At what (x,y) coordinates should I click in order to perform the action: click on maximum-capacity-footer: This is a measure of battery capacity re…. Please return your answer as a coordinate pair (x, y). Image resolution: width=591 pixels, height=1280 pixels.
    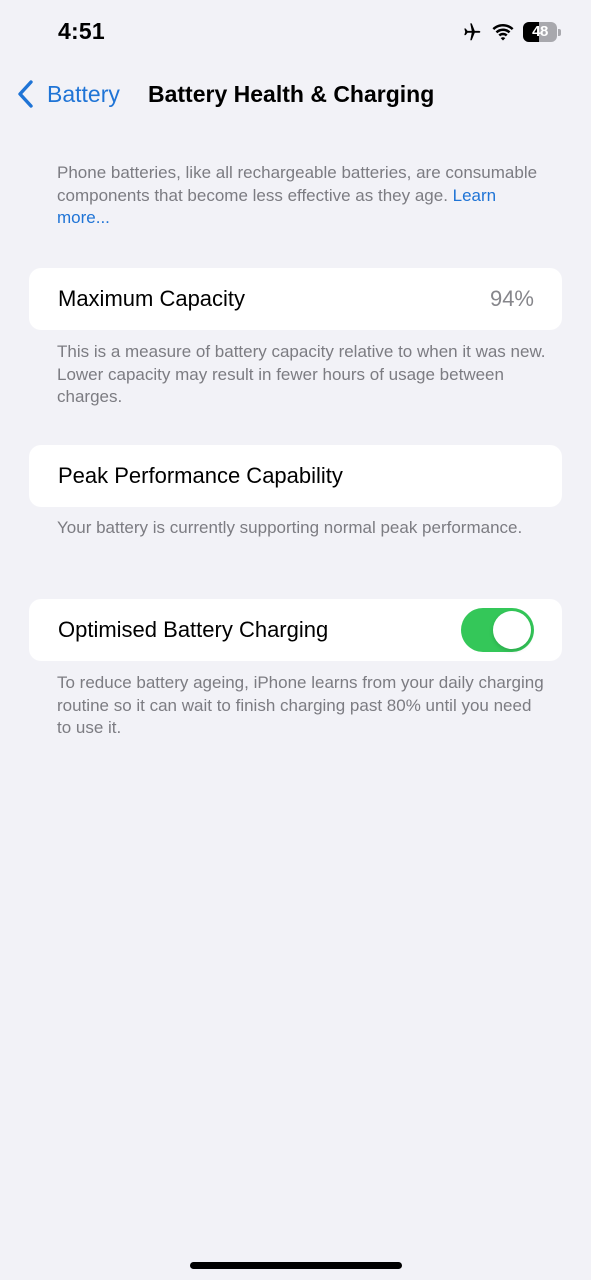
    Looking at the image, I should click on (301, 374).